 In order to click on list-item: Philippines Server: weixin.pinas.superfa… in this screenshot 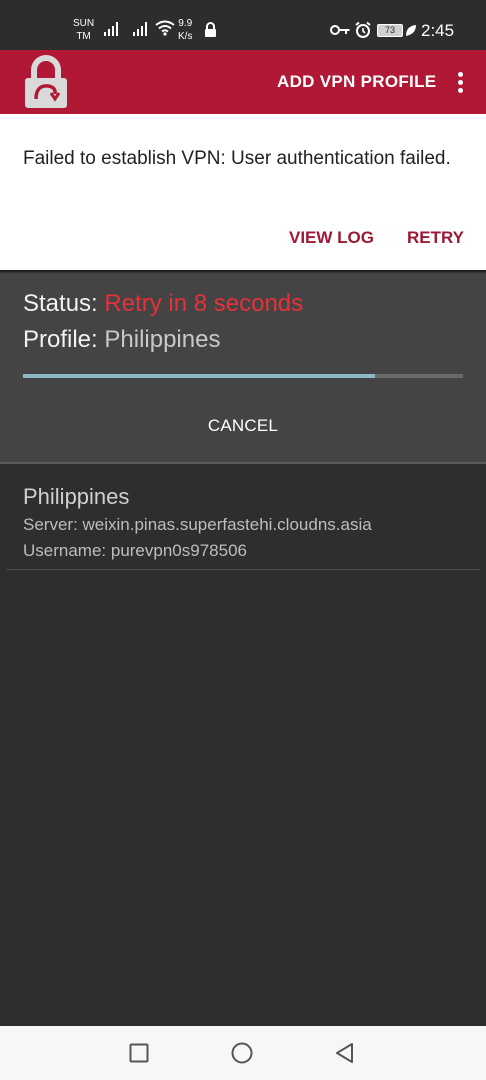, I will do `click(243, 517)`.